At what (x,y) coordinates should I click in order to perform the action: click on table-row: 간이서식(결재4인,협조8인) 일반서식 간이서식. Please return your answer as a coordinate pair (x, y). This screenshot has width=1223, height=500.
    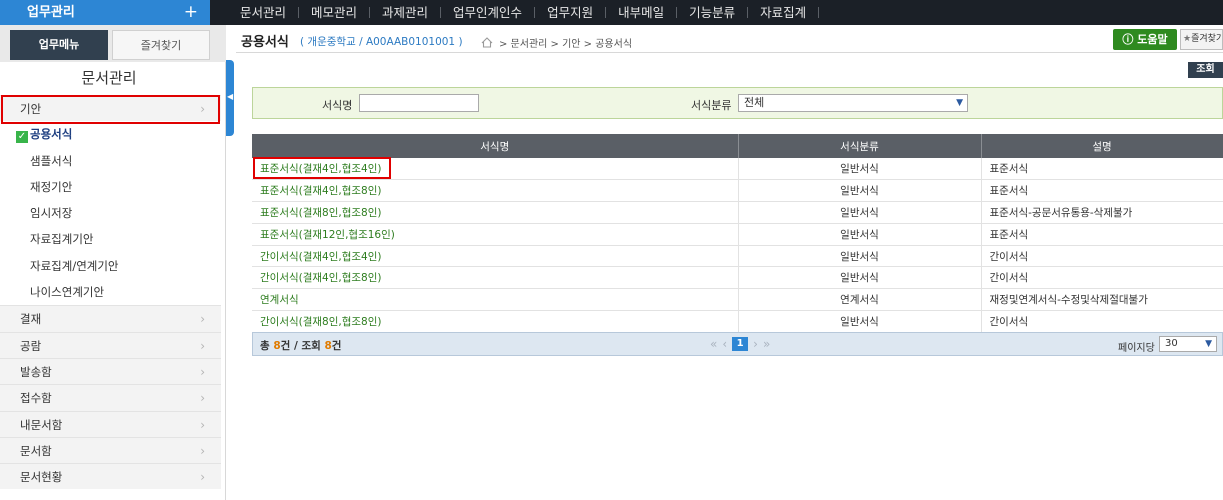
    Looking at the image, I should click on (737, 278).